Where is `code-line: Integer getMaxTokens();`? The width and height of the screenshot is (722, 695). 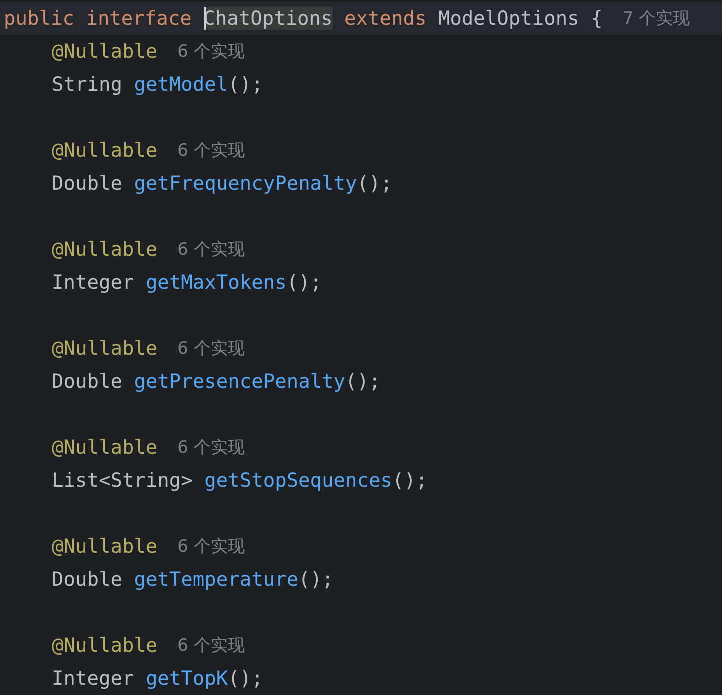
code-line: Integer getMaxTokens(); is located at coordinates (187, 282).